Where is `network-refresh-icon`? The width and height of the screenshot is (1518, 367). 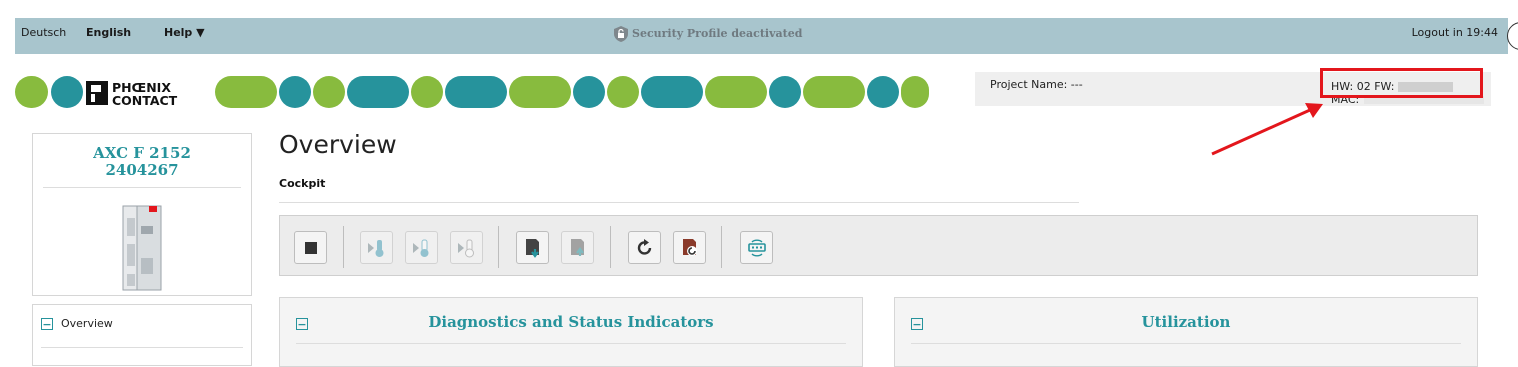
network-refresh-icon is located at coordinates (757, 248).